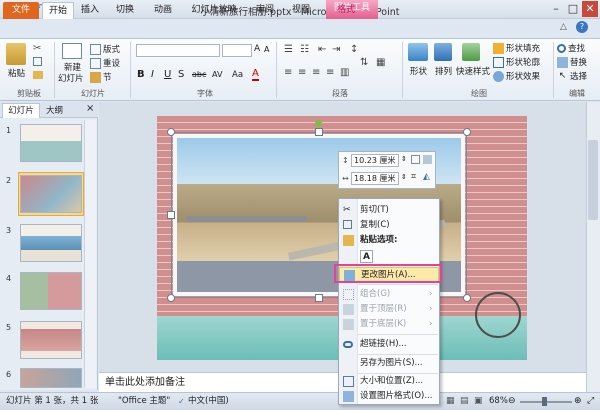 Image resolution: width=600 pixels, height=410 pixels. Describe the element at coordinates (255, 74) in the screenshot. I see `font-color-button: A` at that location.